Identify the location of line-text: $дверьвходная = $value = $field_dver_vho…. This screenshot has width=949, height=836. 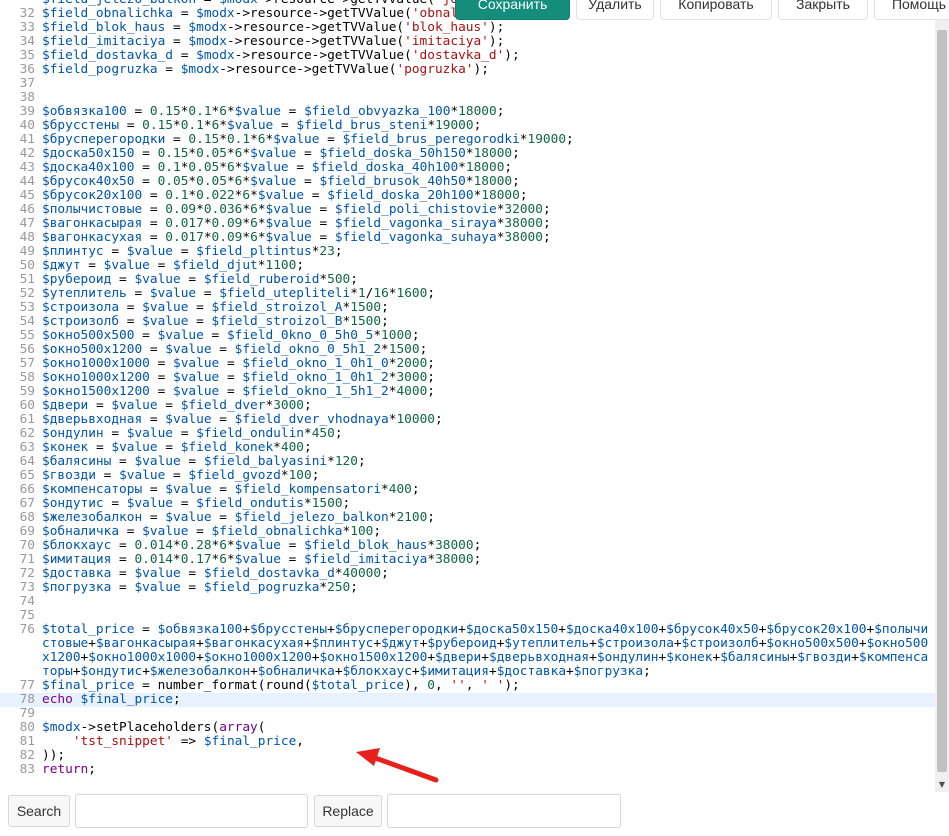
(242, 419).